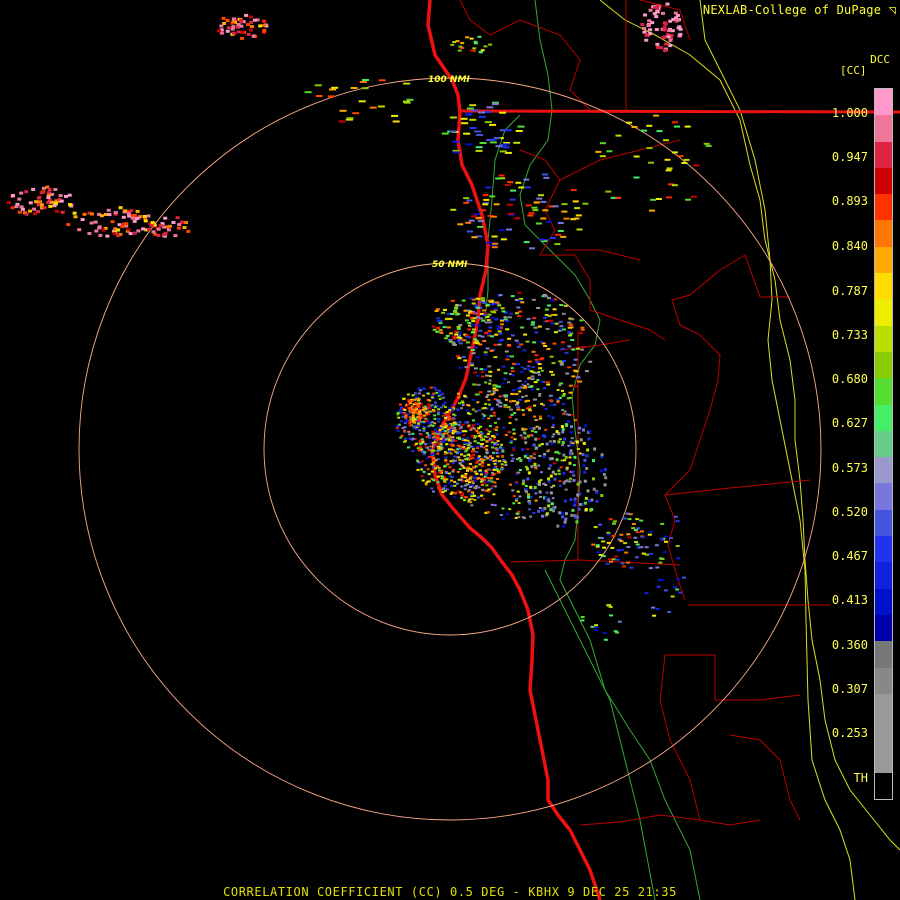  I want to click on color-scale-label: 0.627, so click(849, 423).